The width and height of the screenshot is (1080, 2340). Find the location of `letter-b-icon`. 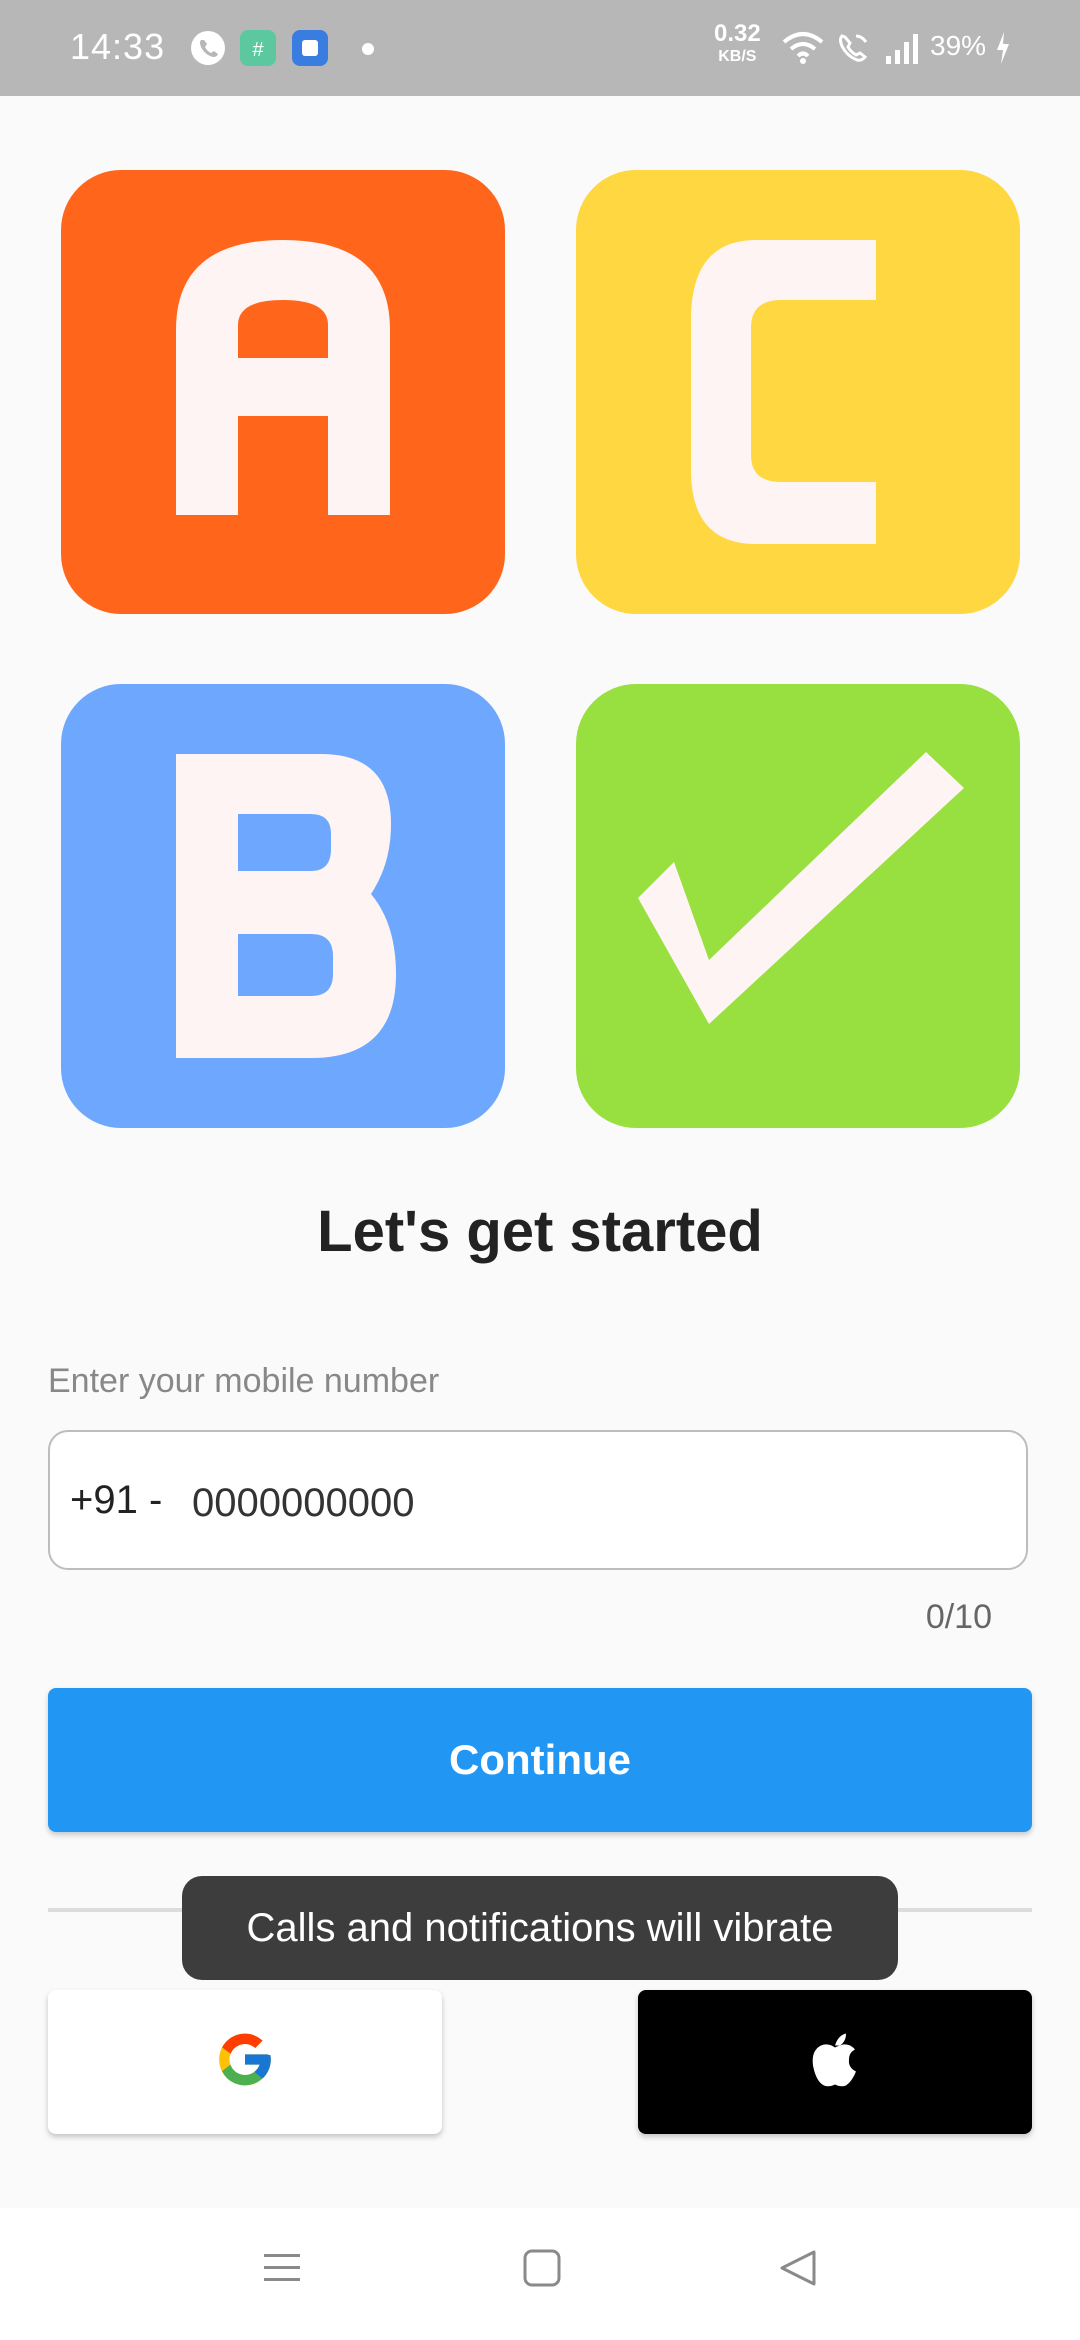

letter-b-icon is located at coordinates (283, 906).